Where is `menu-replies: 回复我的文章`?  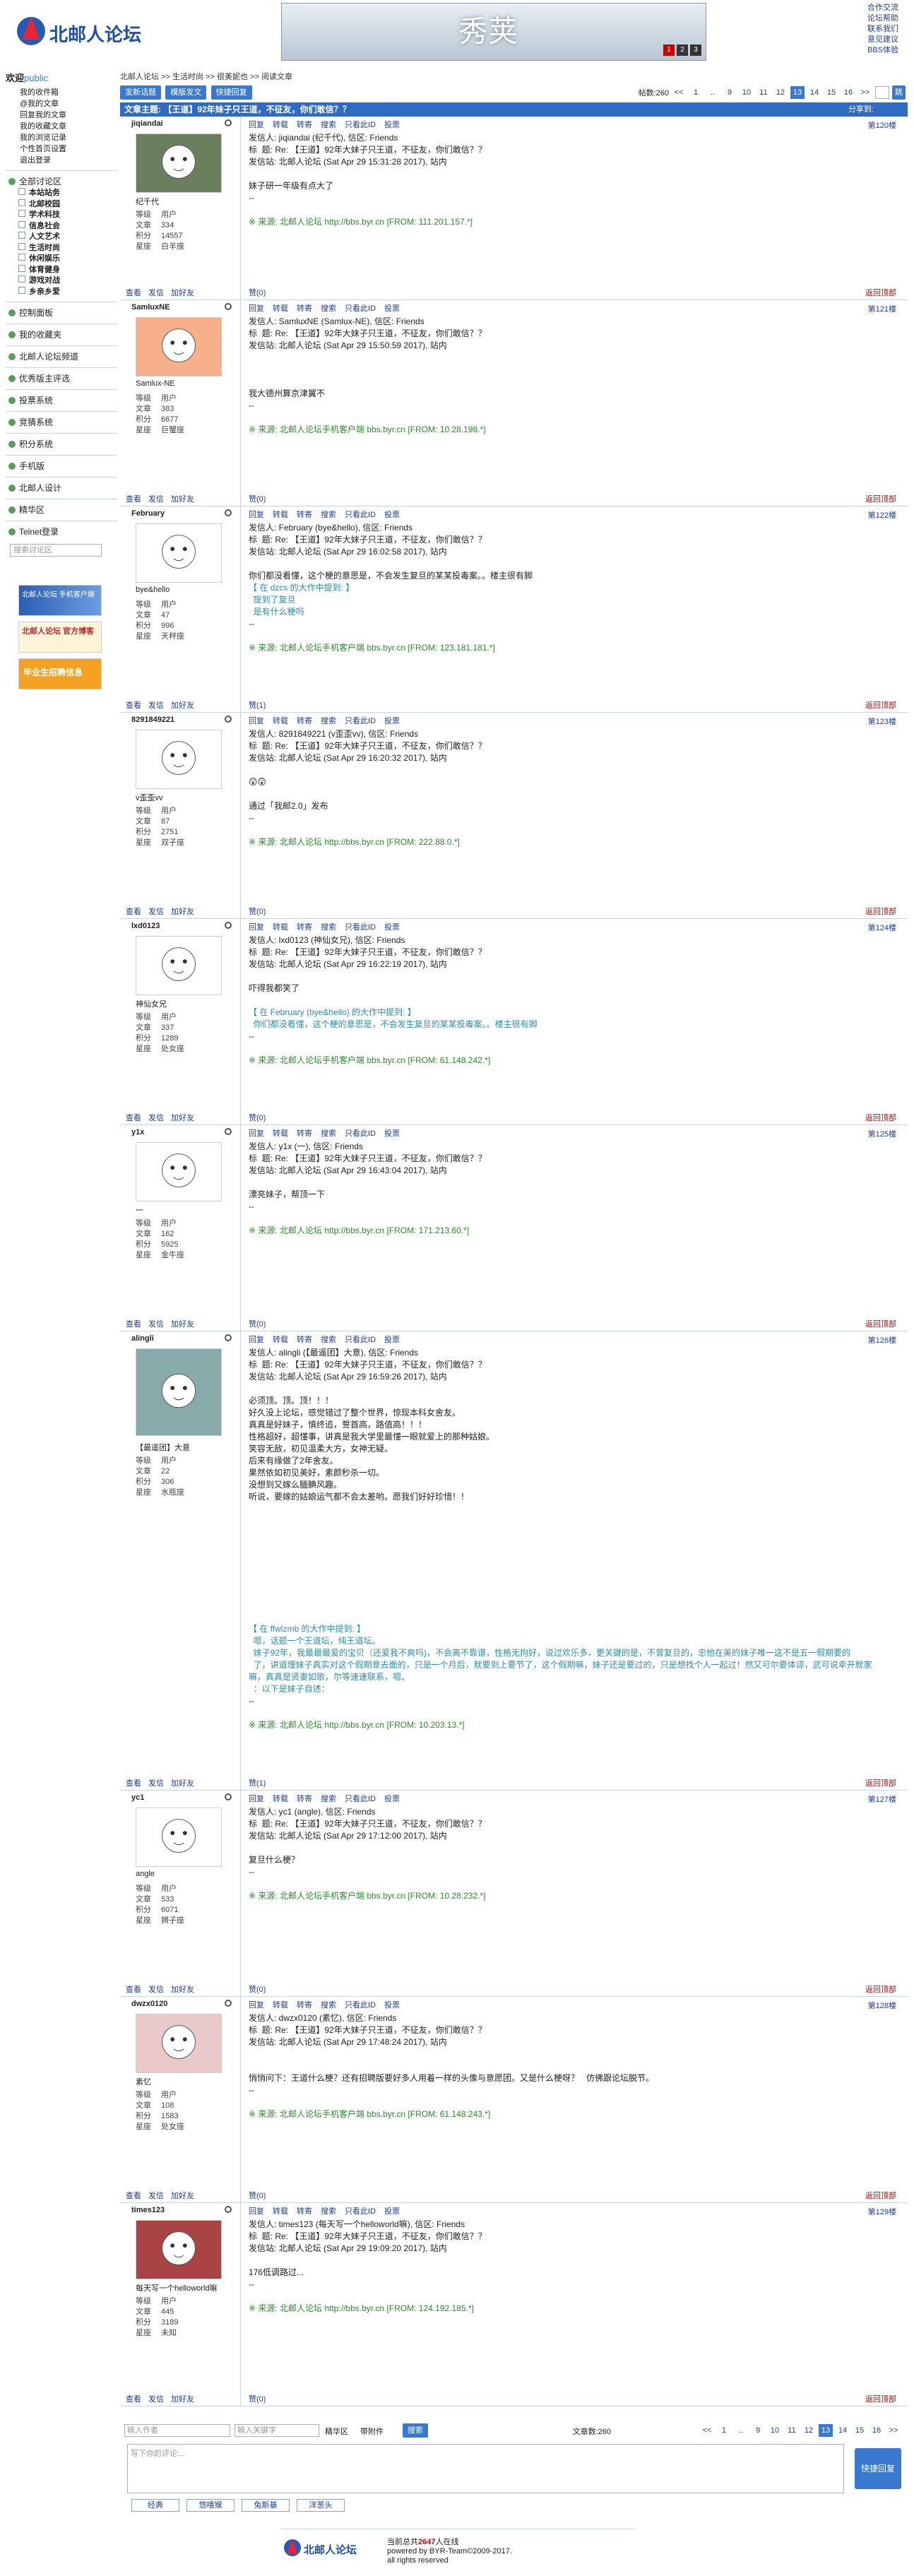 menu-replies: 回复我的文章 is located at coordinates (61, 115).